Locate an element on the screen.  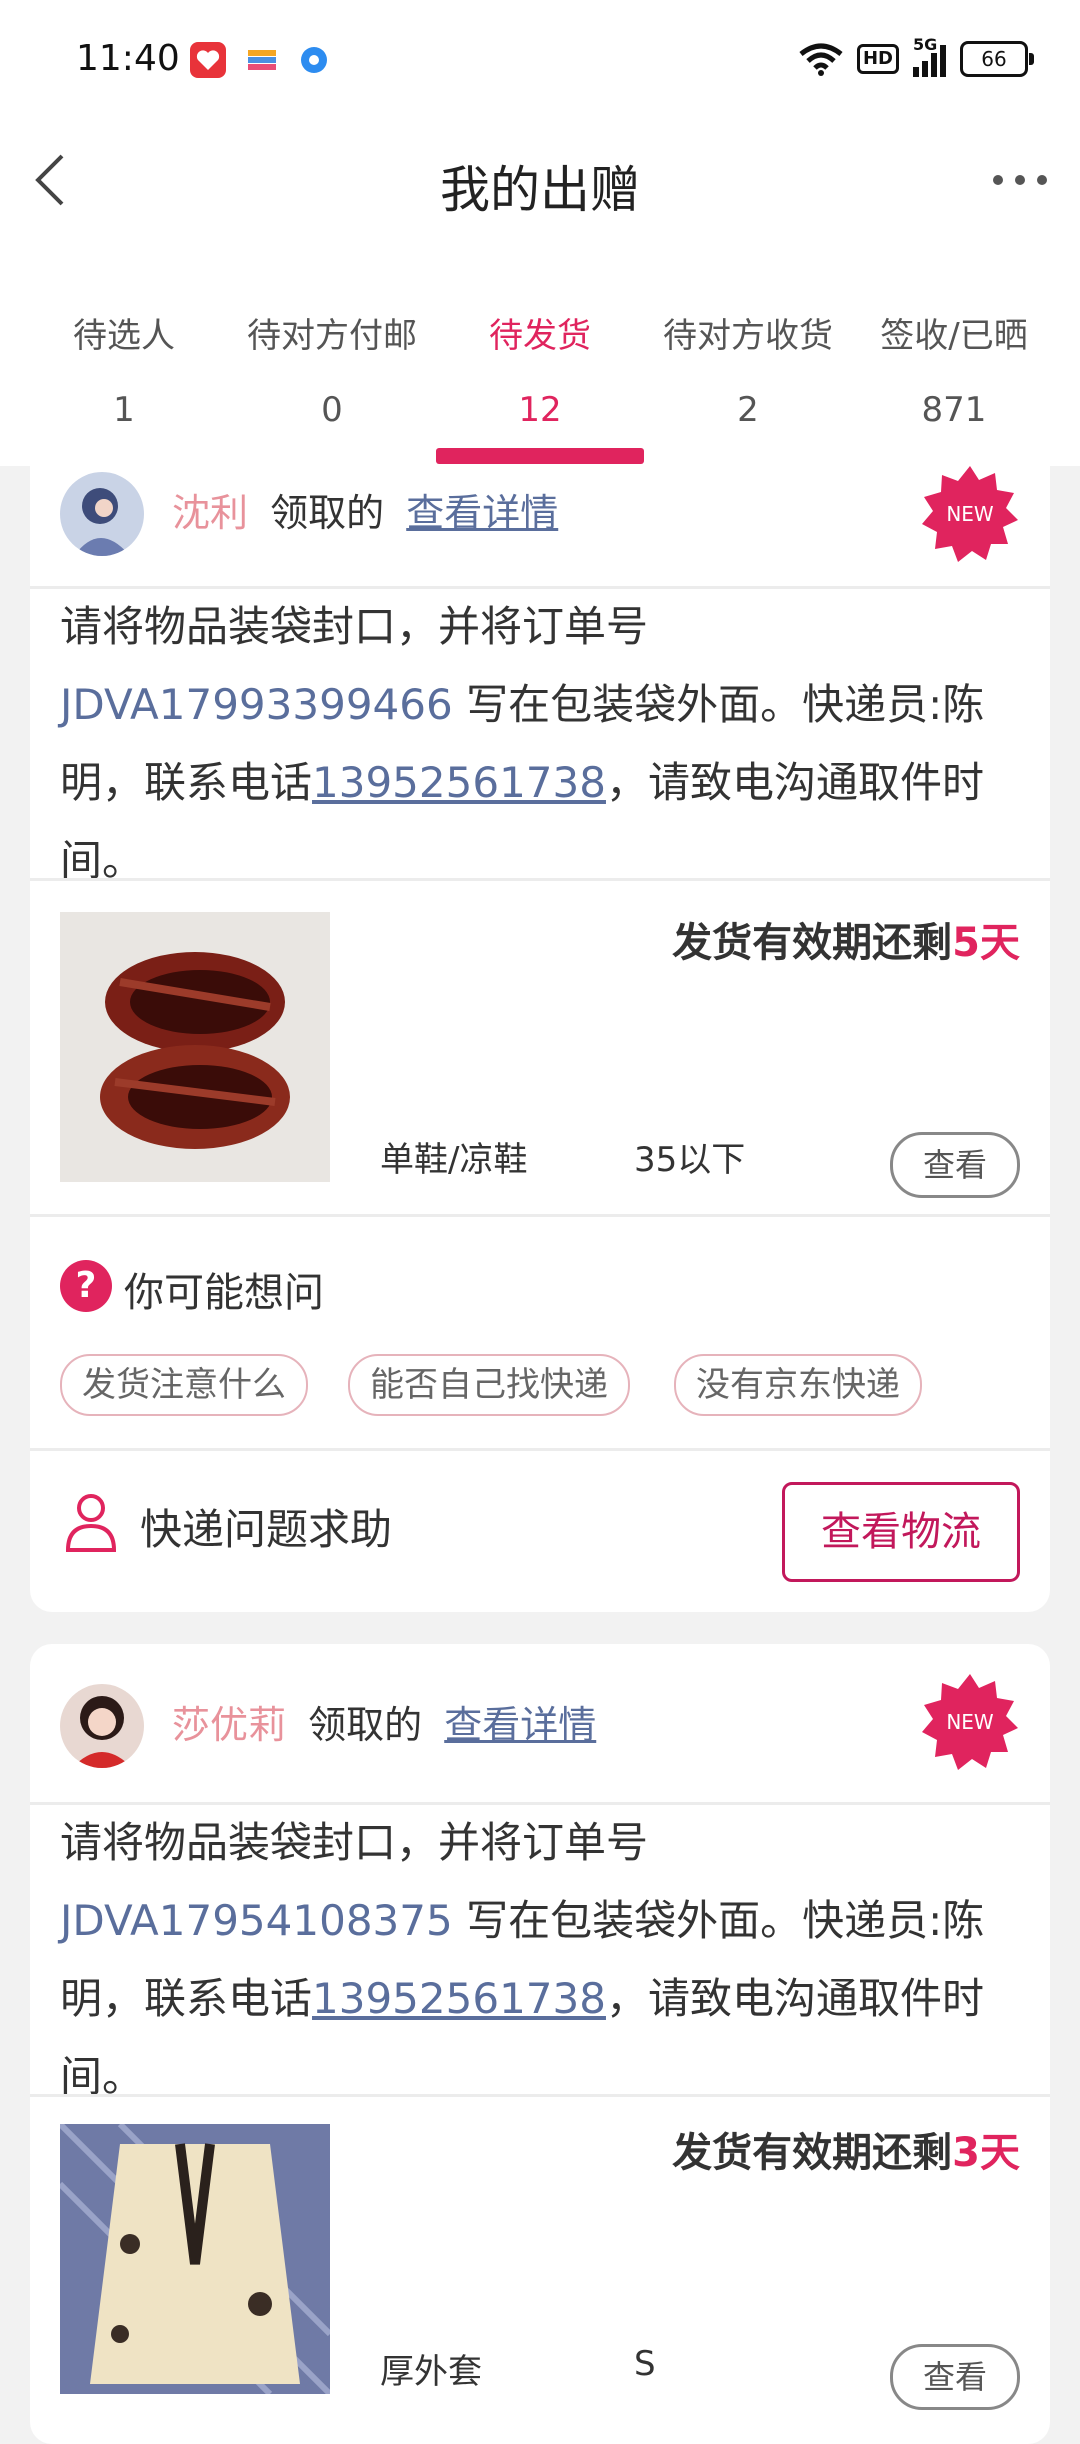
courier-help-link: 快递问题求助 is located at coordinates (266, 1526).